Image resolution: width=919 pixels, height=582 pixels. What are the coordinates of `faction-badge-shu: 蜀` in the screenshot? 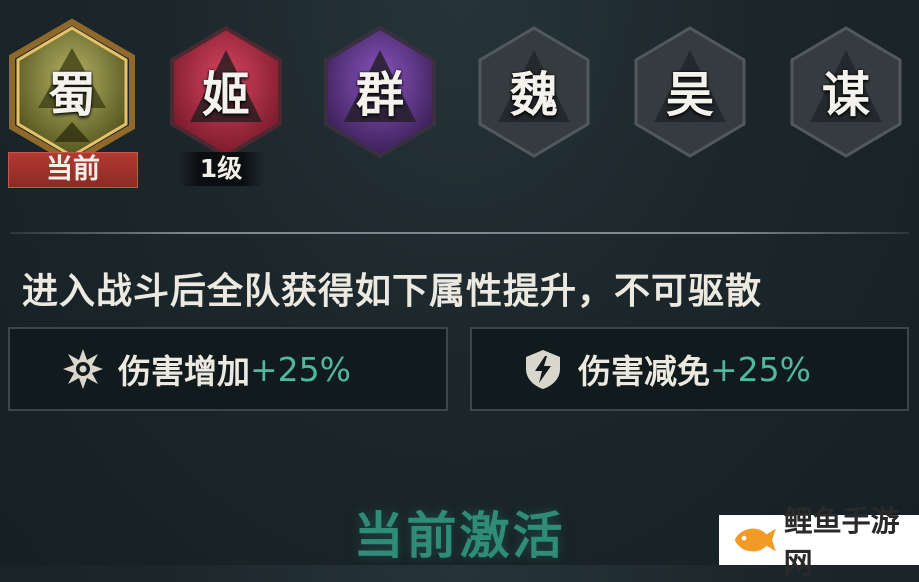 It's located at (72, 92).